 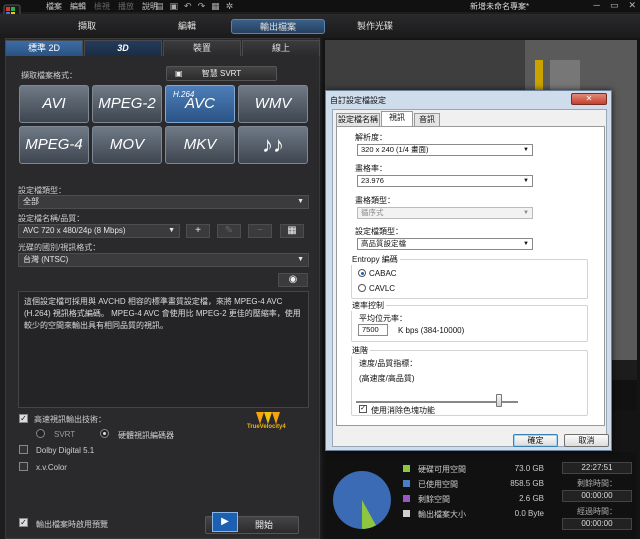 I want to click on avg-bitrate-input: 7500, so click(x=373, y=330).